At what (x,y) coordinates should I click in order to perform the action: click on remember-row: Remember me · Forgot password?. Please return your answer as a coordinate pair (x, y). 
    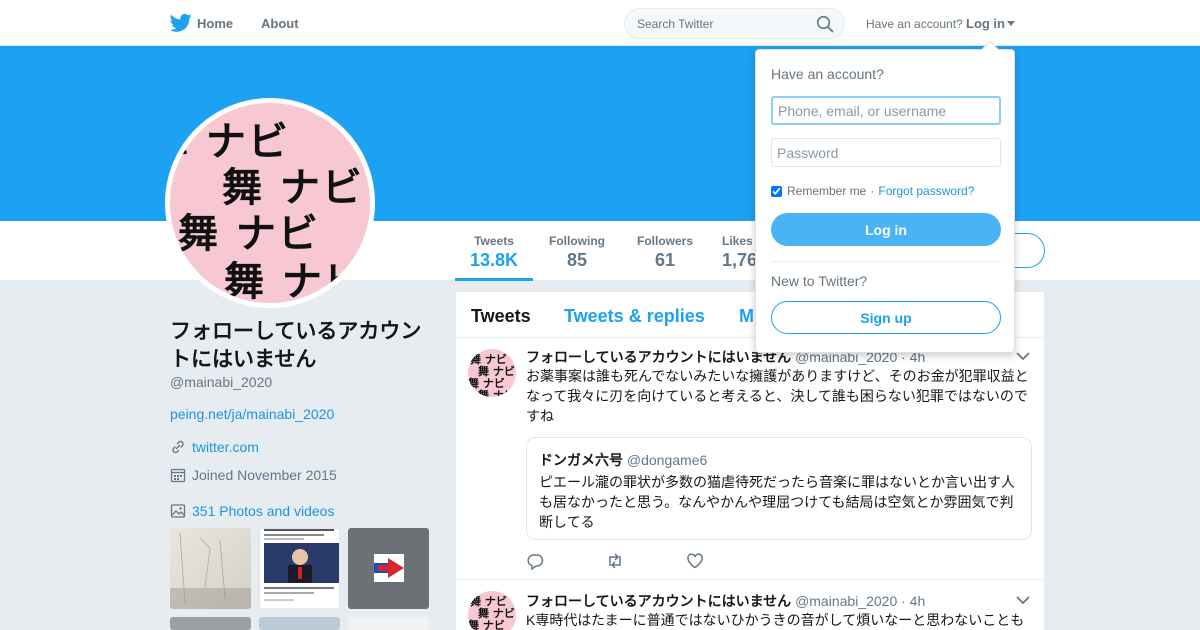
    Looking at the image, I should click on (872, 191).